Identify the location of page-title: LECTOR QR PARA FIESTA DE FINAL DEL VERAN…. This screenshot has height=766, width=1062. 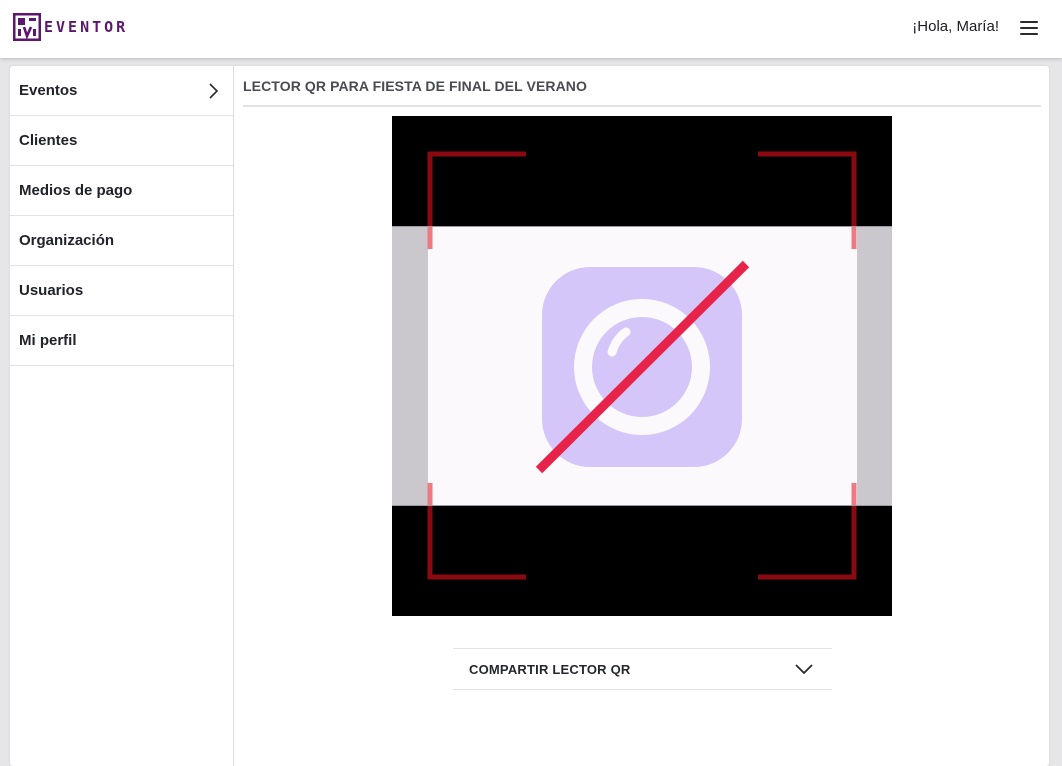
(415, 86).